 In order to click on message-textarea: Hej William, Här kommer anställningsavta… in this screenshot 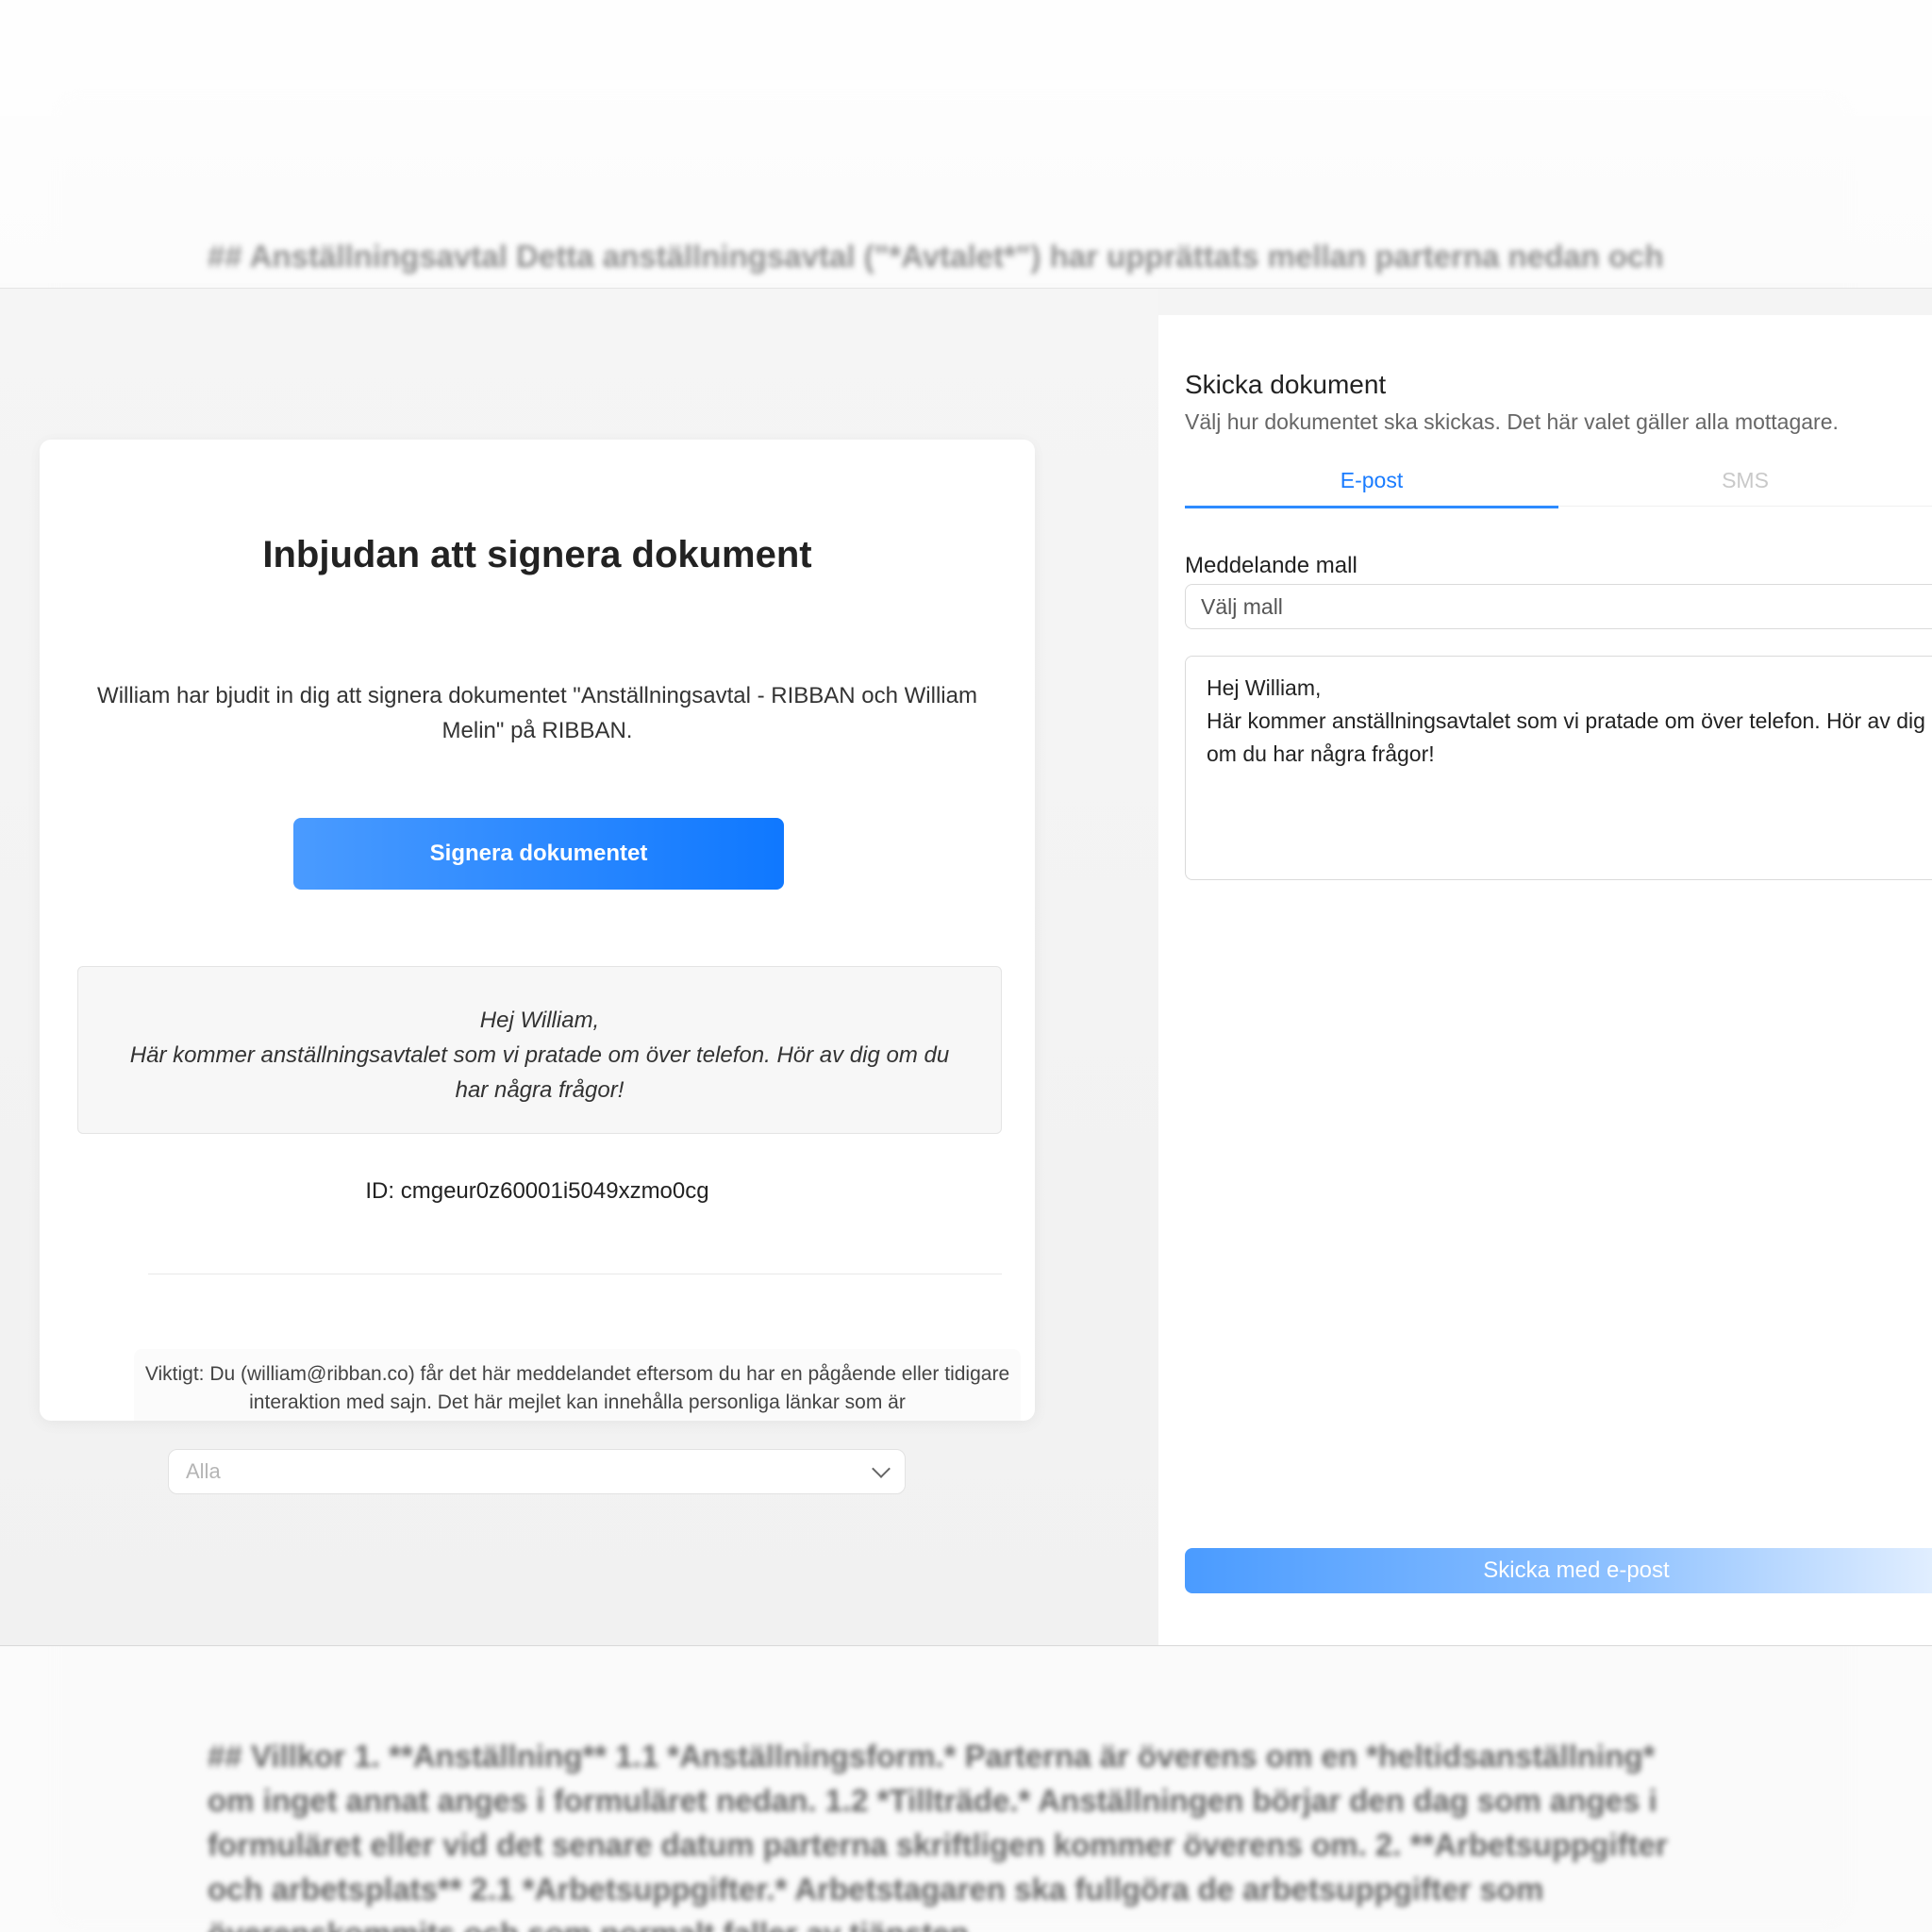, I will do `click(1559, 768)`.